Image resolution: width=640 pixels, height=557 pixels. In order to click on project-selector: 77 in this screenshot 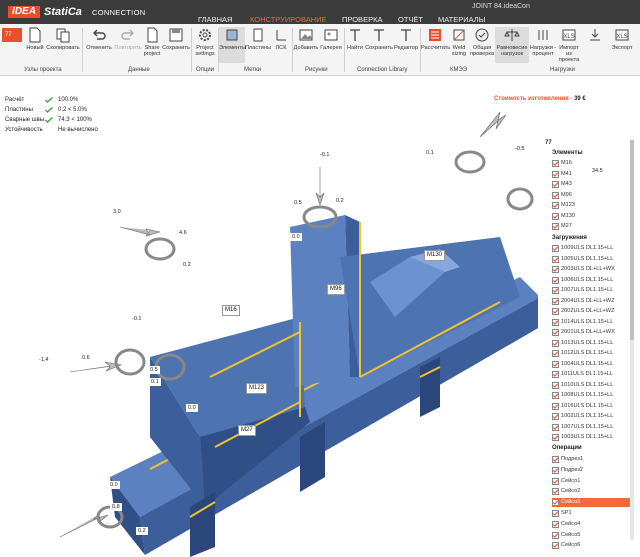, I will do `click(12, 35)`.